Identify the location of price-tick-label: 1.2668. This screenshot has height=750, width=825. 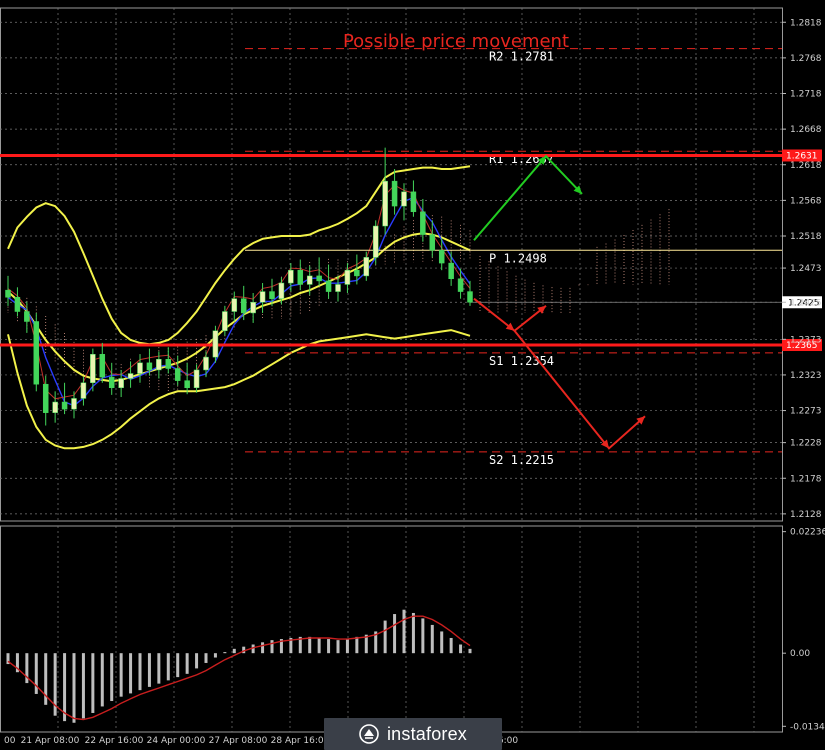
(806, 130).